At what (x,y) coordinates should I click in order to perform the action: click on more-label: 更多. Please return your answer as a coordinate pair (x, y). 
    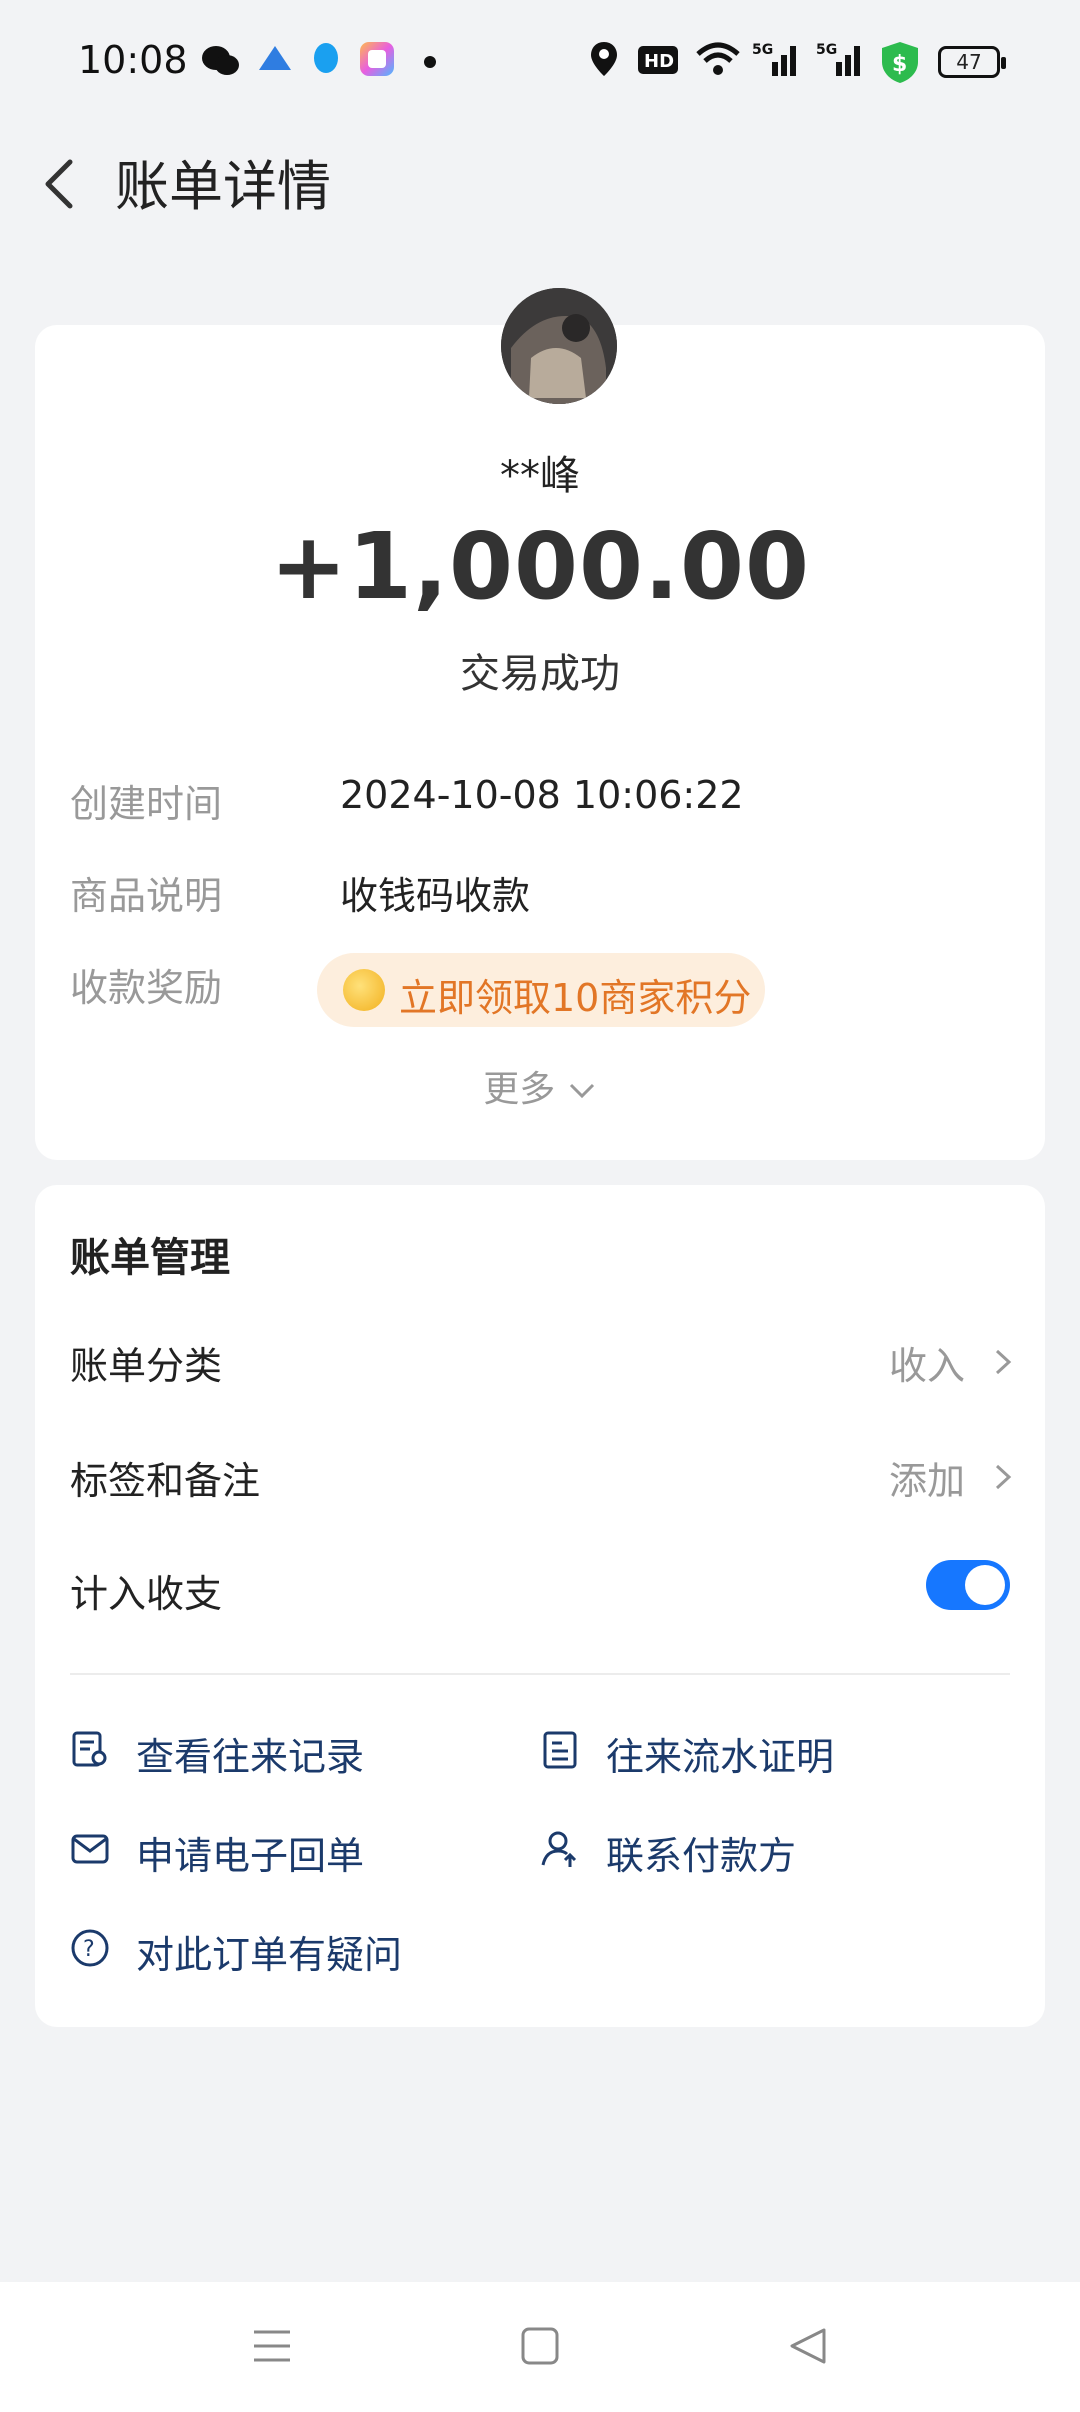
    Looking at the image, I should click on (519, 1089).